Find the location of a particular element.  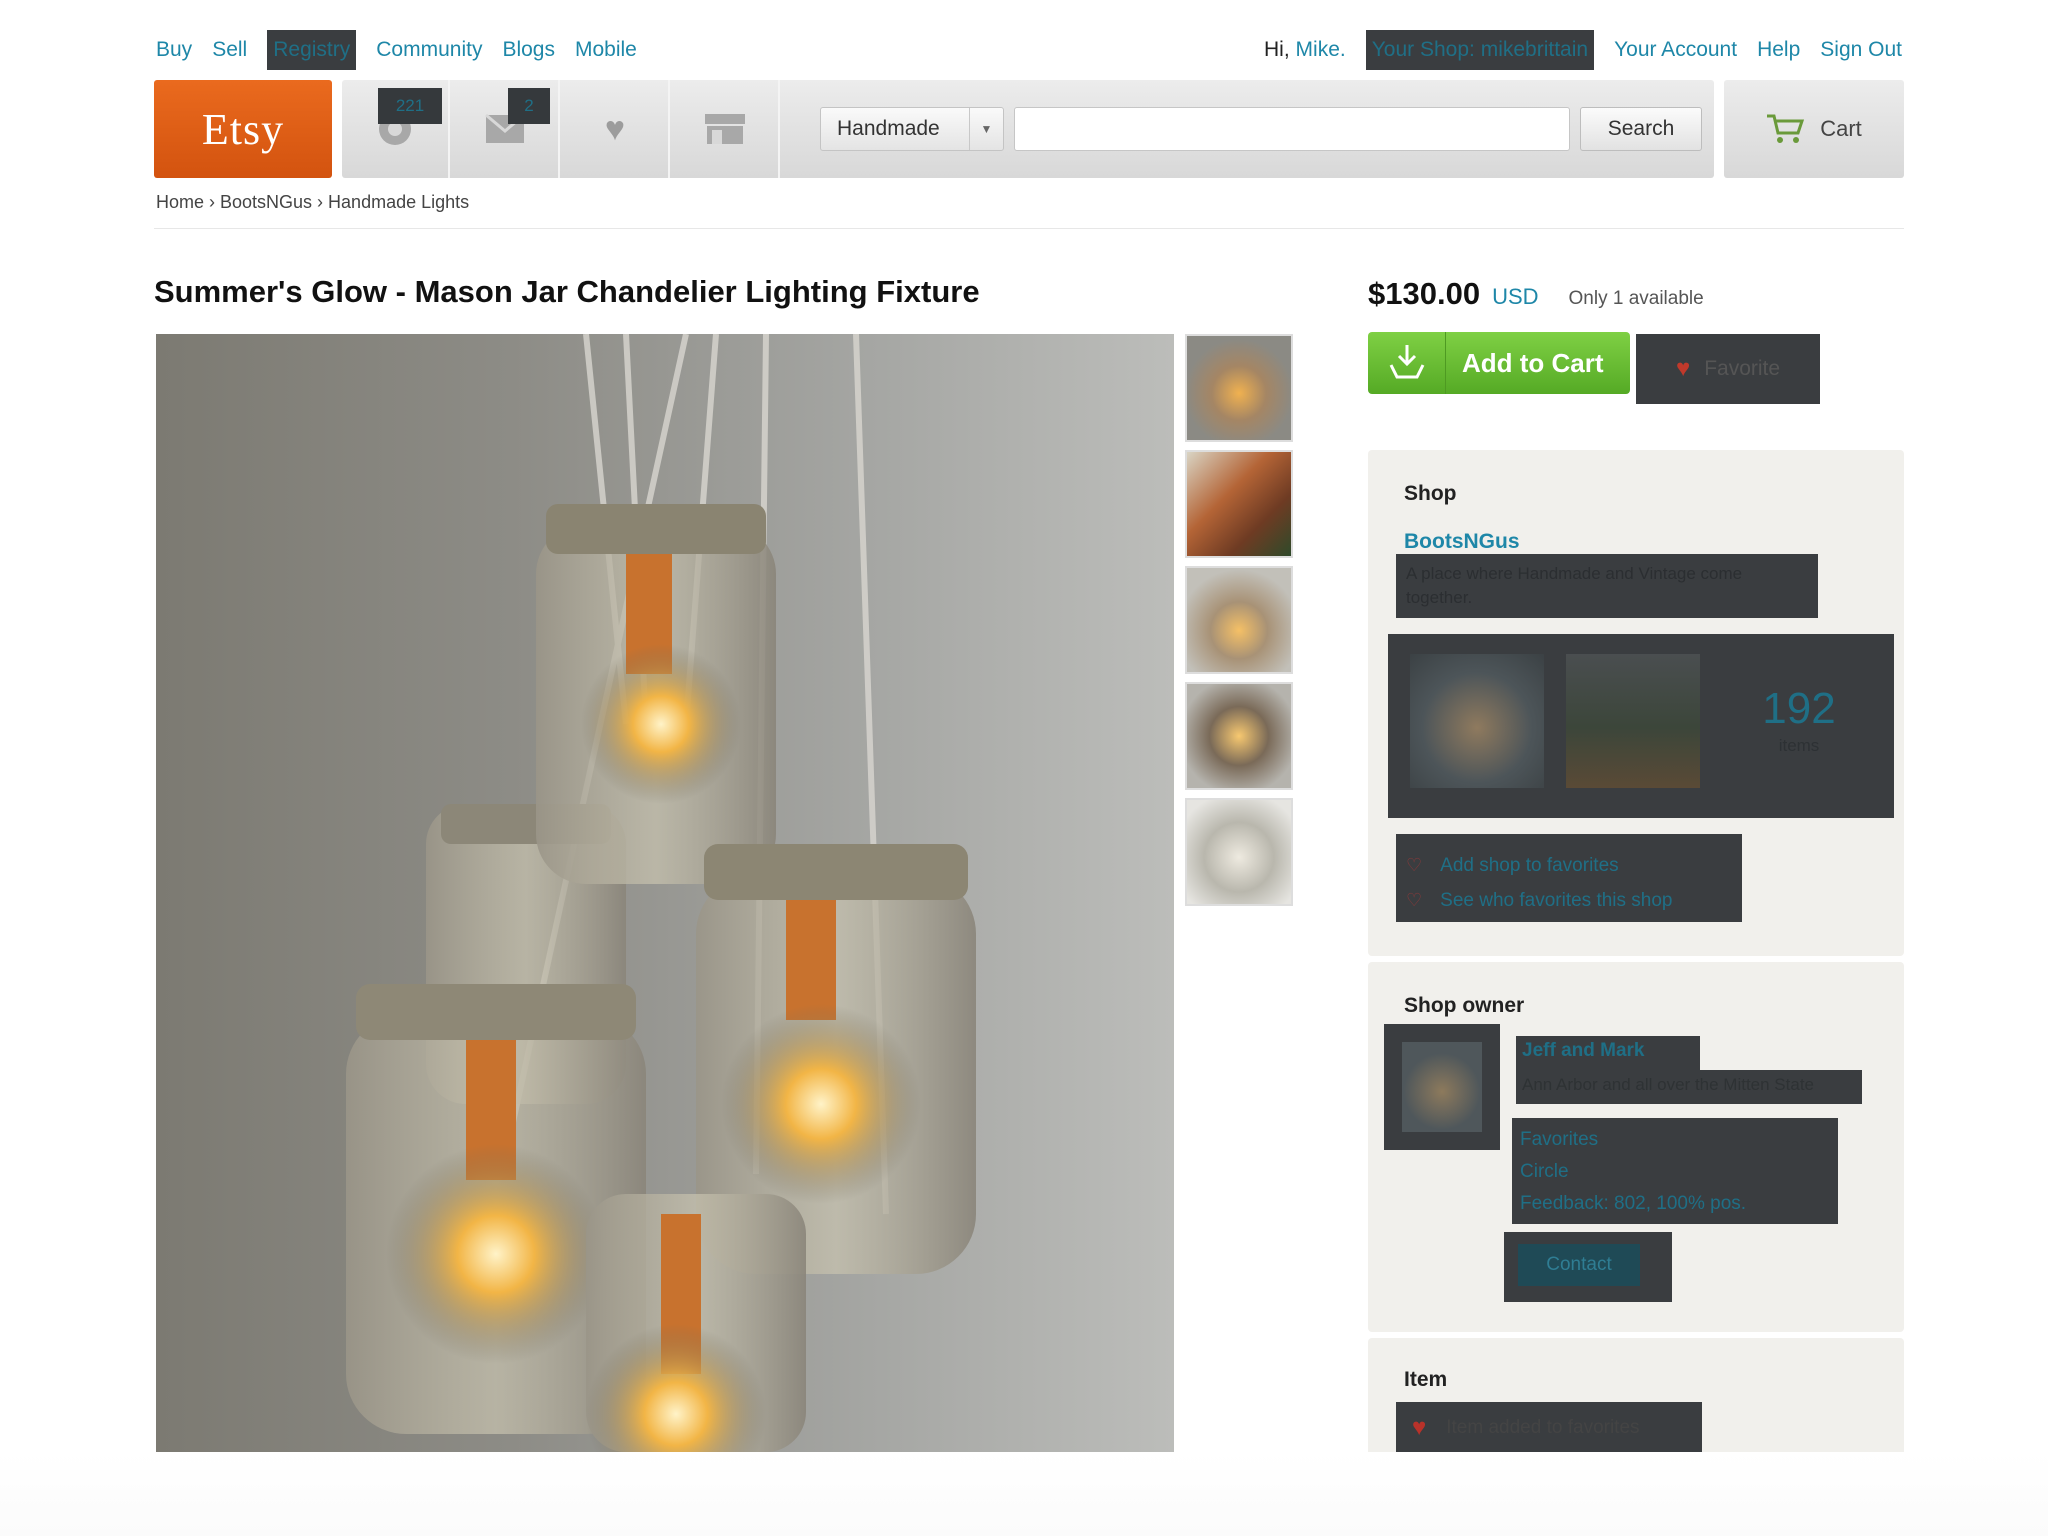

owner-location: Ann Arbor and all over the Mitten State is located at coordinates (1689, 1087).